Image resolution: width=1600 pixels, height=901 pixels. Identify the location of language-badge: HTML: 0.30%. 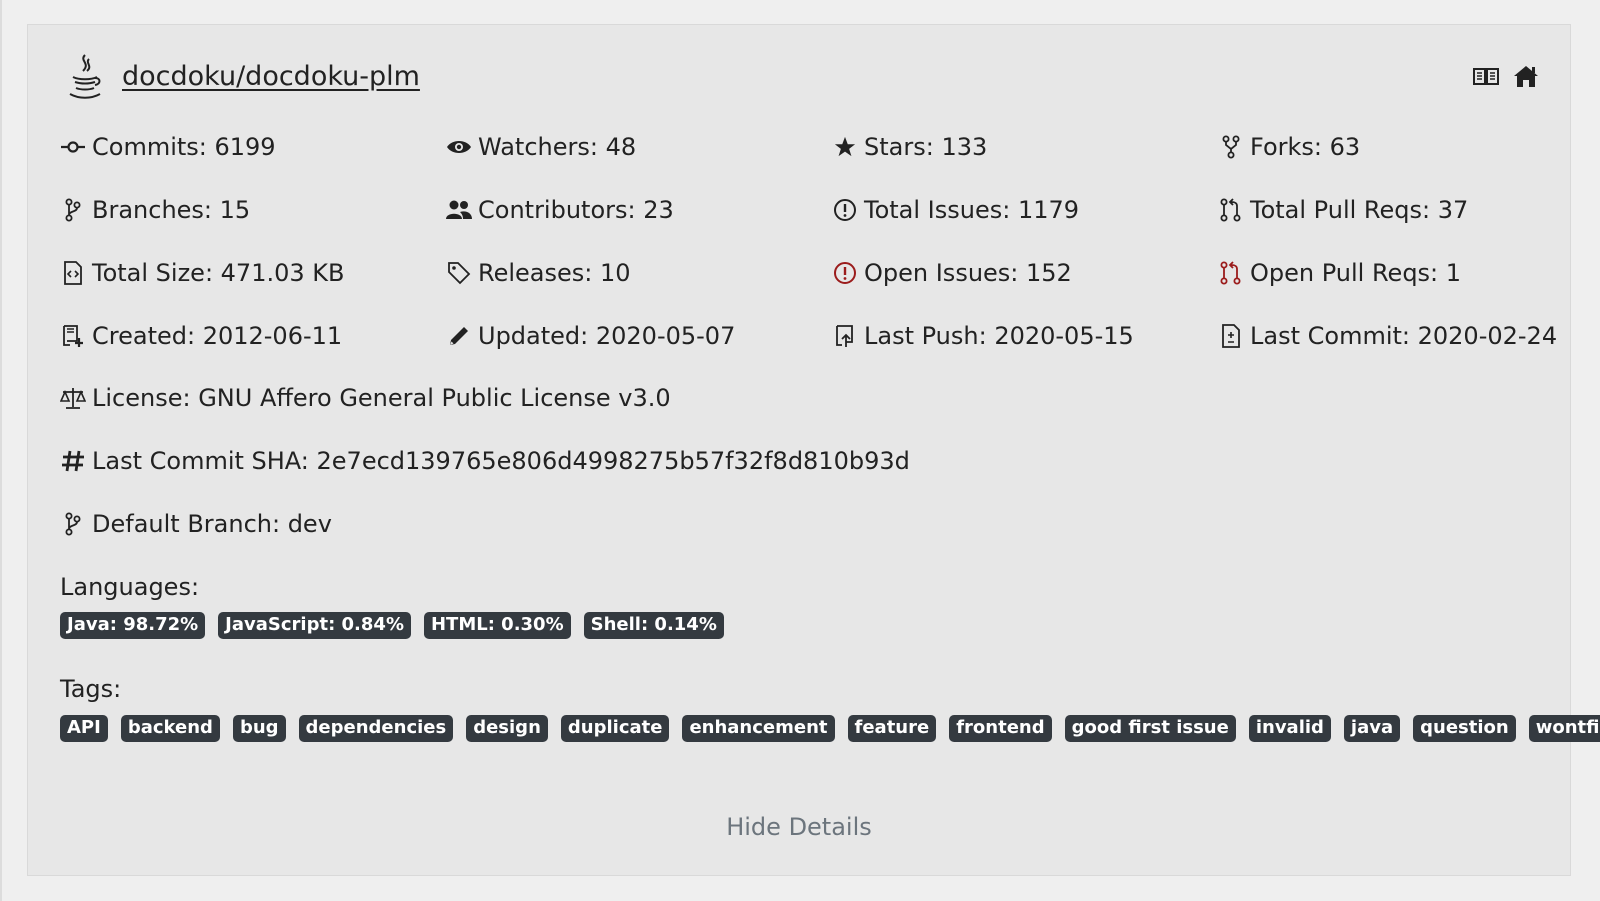
(497, 625).